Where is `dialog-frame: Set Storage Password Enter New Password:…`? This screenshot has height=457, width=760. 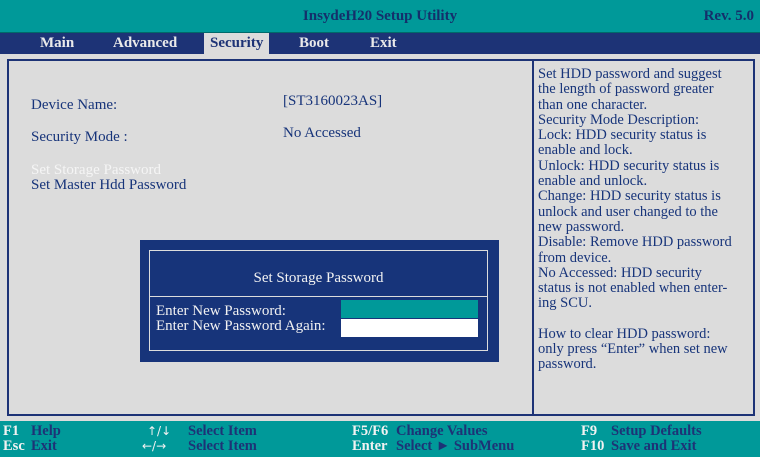 dialog-frame: Set Storage Password Enter New Password:… is located at coordinates (318, 300).